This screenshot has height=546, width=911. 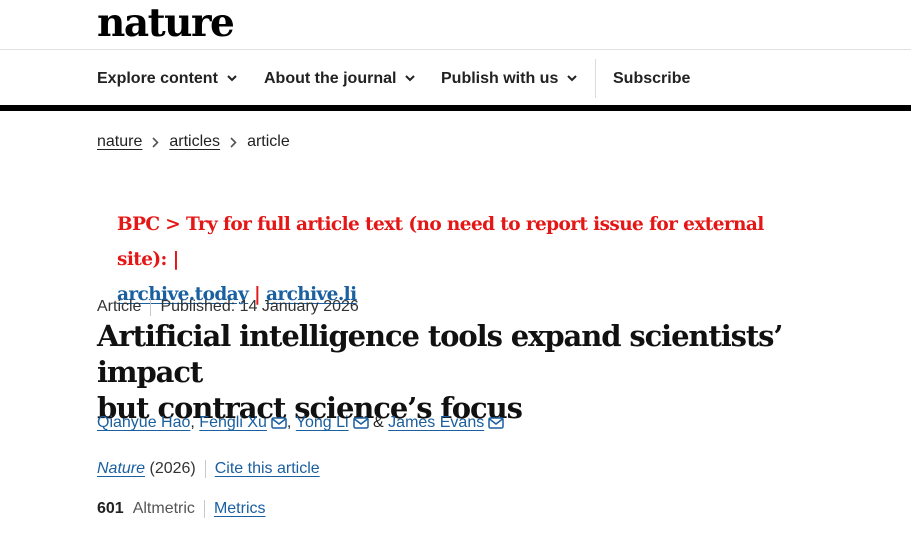 What do you see at coordinates (163, 508) in the screenshot?
I see `altmetric-label: Altmetric` at bounding box center [163, 508].